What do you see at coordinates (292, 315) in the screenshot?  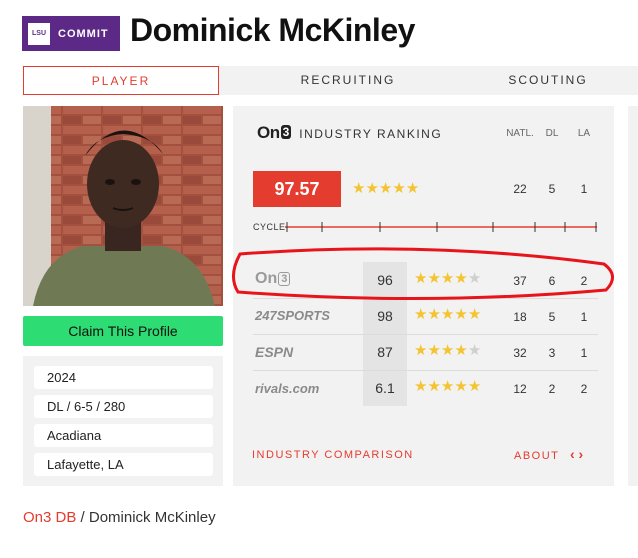 I see `service-247-logo: 247SPORTS` at bounding box center [292, 315].